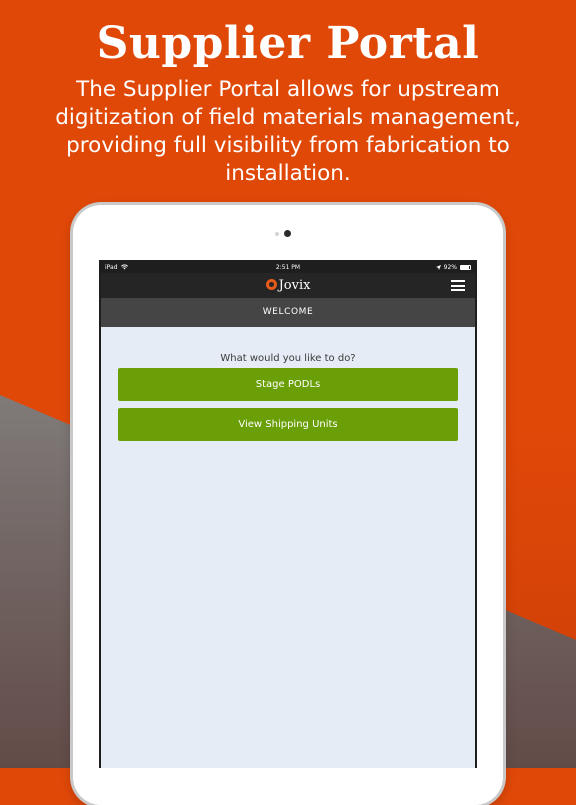  I want to click on status-right: 92%, so click(453, 267).